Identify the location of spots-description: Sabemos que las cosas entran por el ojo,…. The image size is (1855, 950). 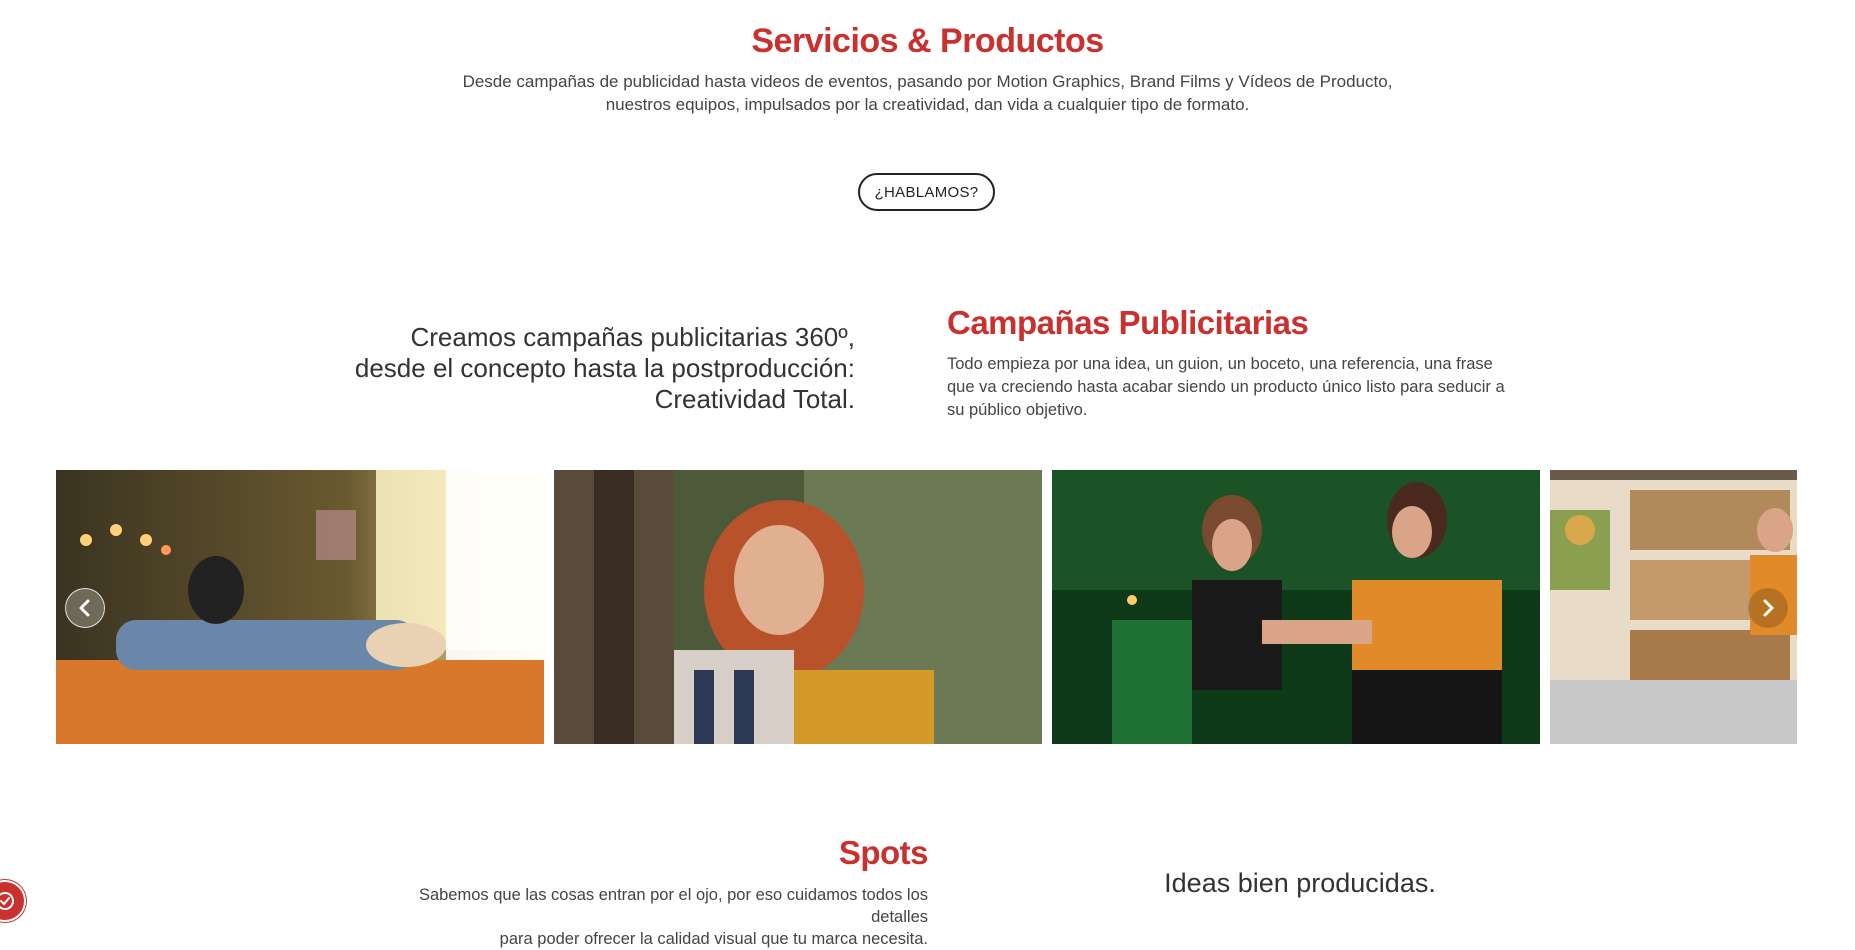
(654, 917).